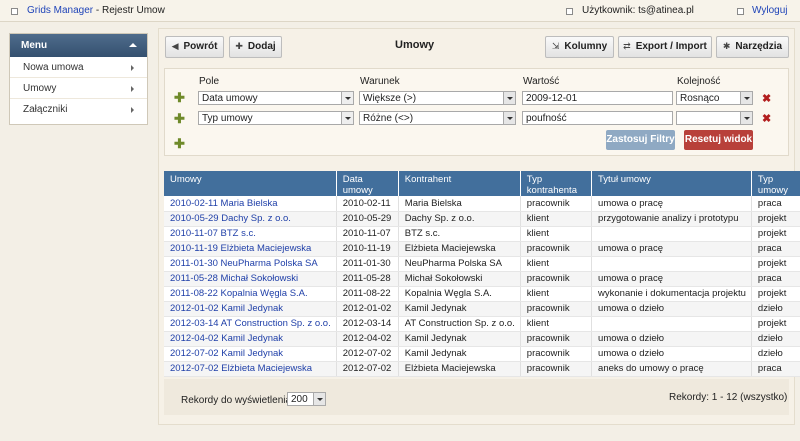  Describe the element at coordinates (597, 98) in the screenshot. I see `filter-value-input: 2009-12-01` at that location.